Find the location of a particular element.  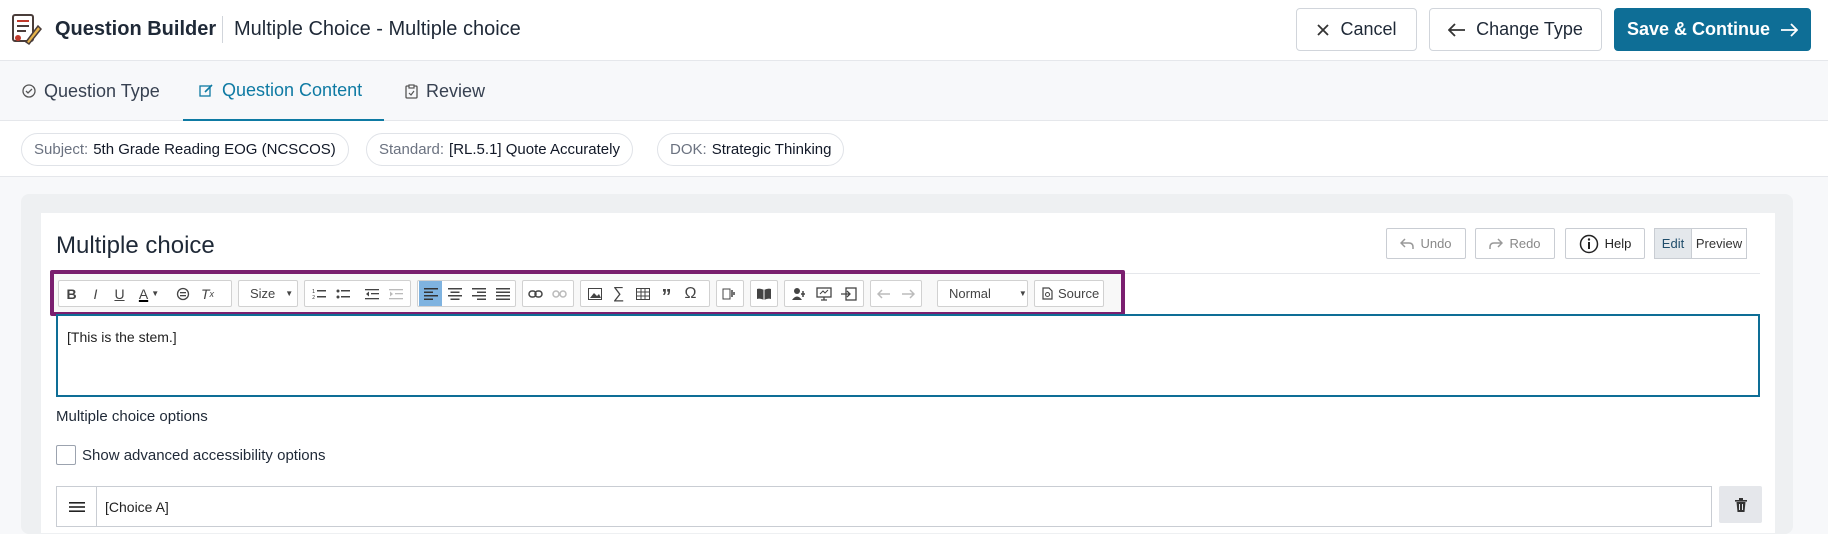

tab-question-content: Question Content is located at coordinates (283, 91).